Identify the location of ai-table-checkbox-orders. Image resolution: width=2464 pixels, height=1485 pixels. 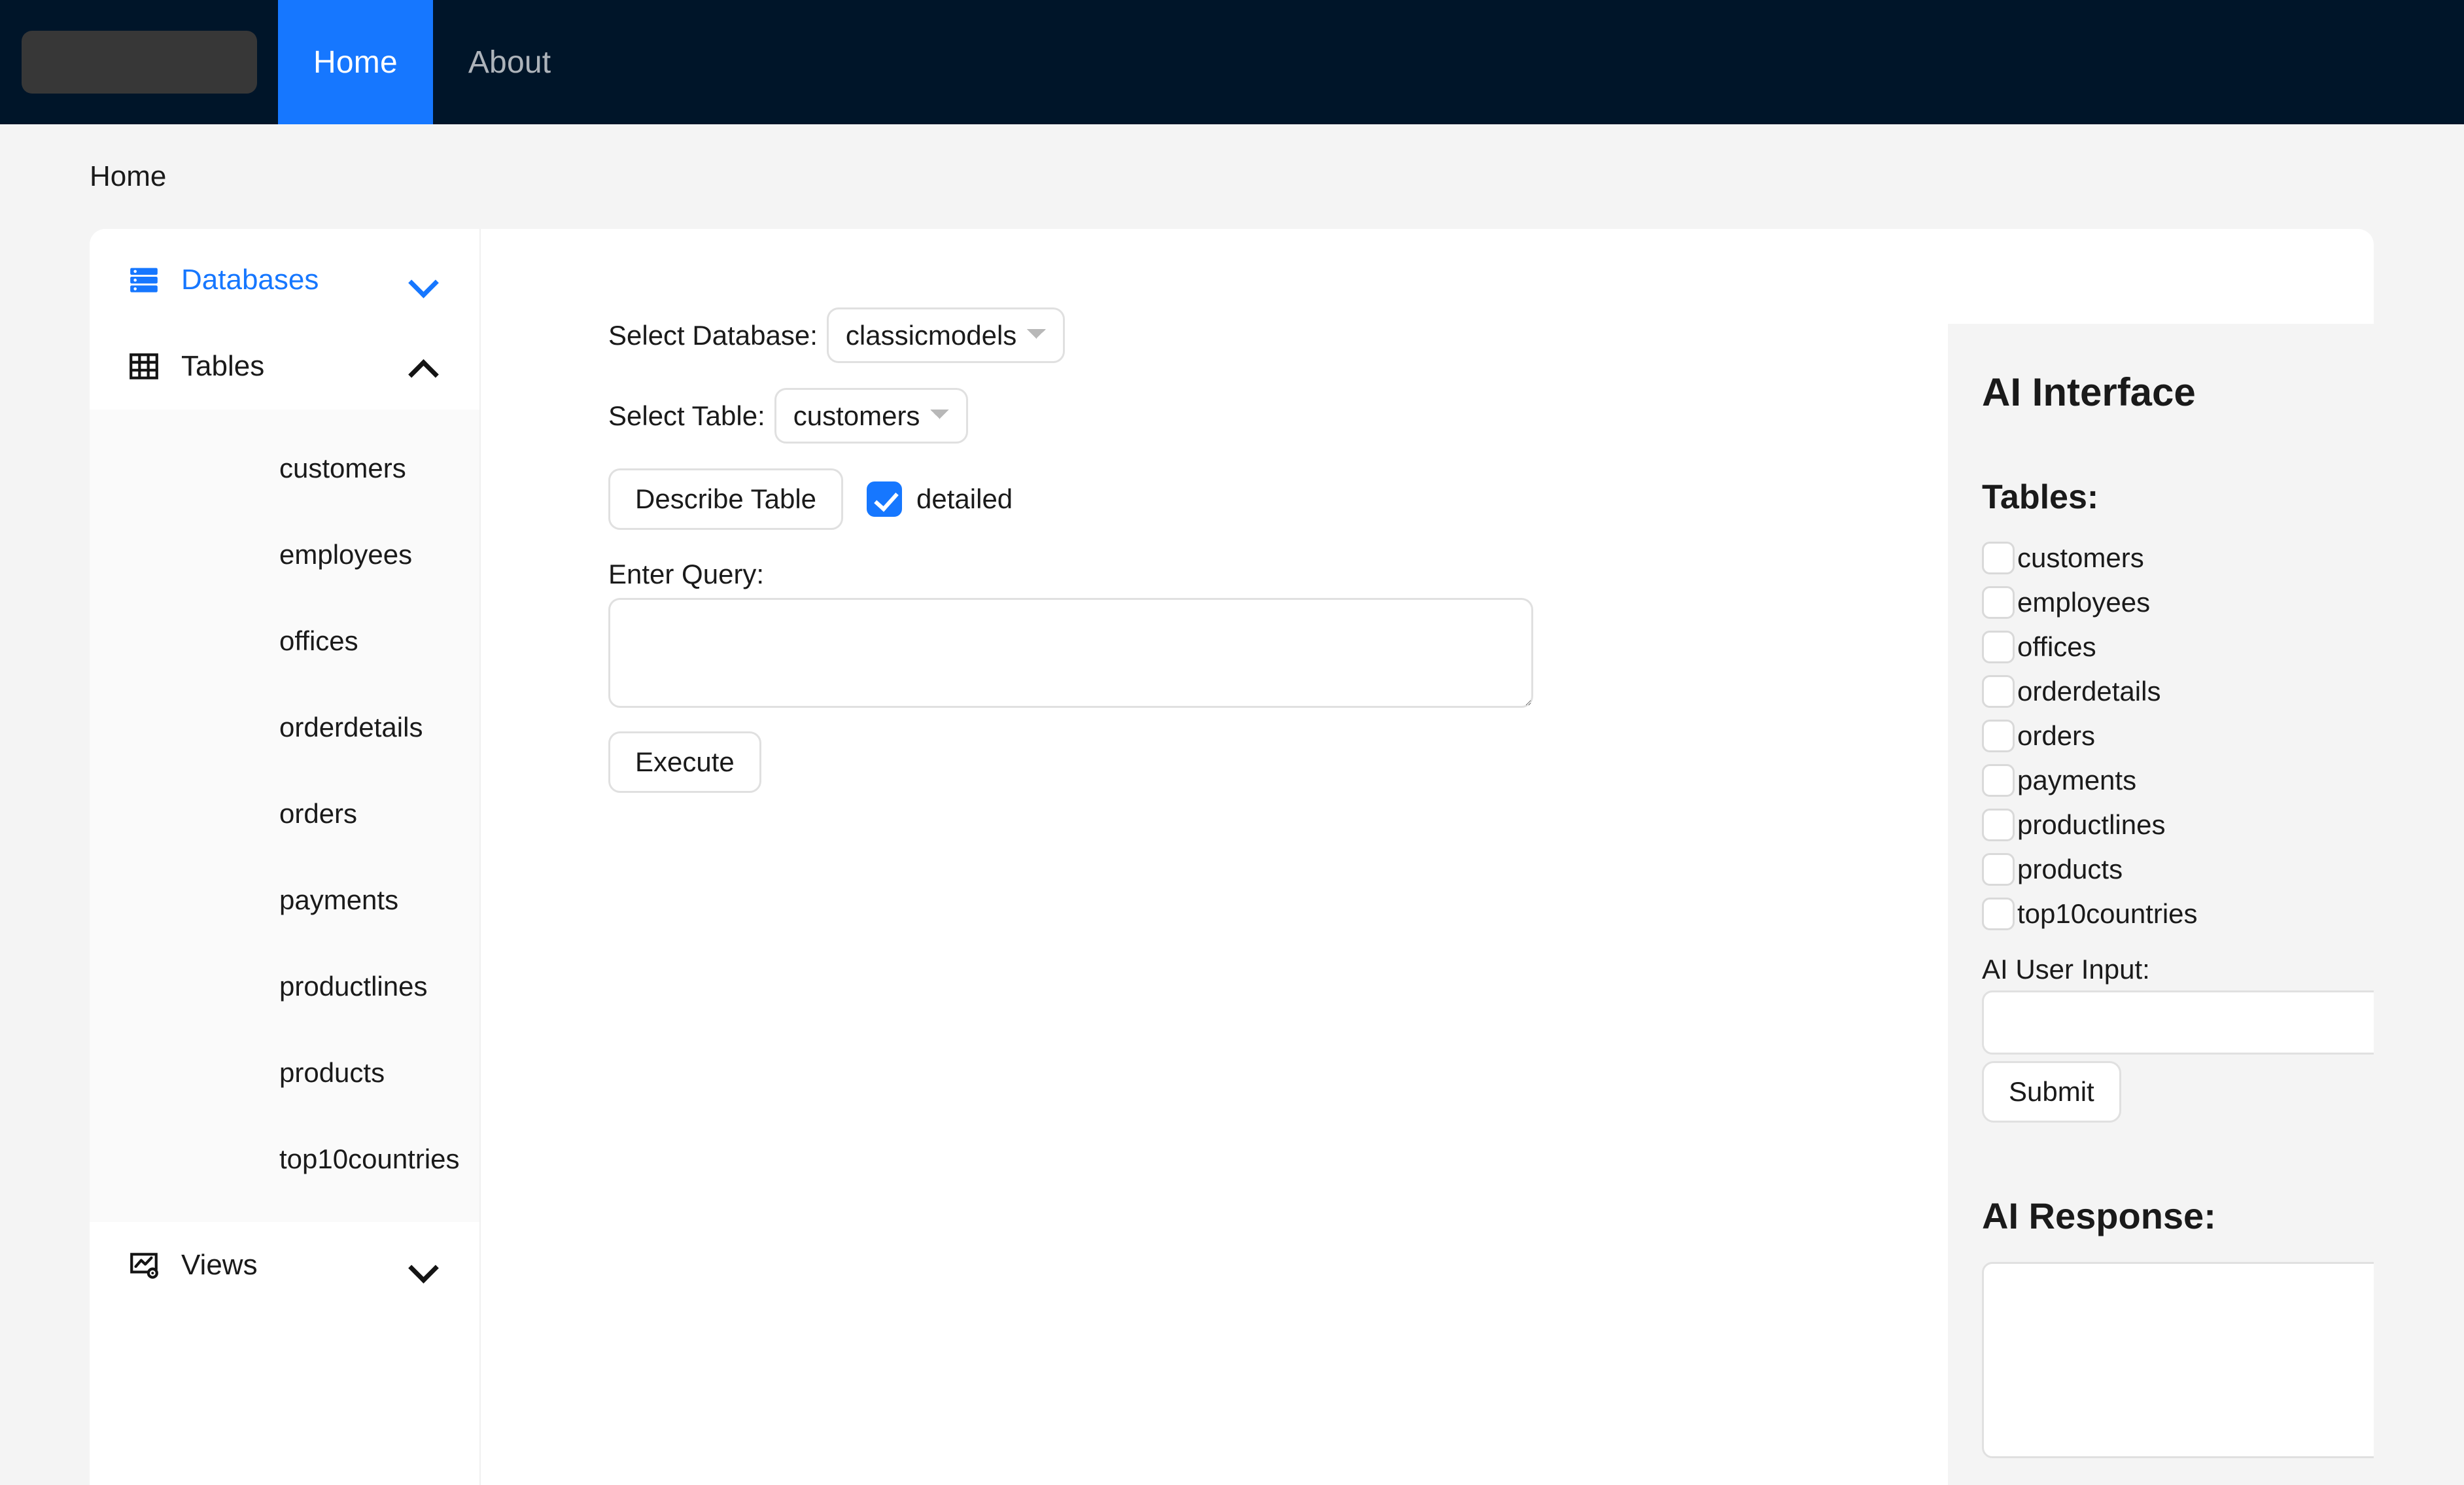
(1999, 736).